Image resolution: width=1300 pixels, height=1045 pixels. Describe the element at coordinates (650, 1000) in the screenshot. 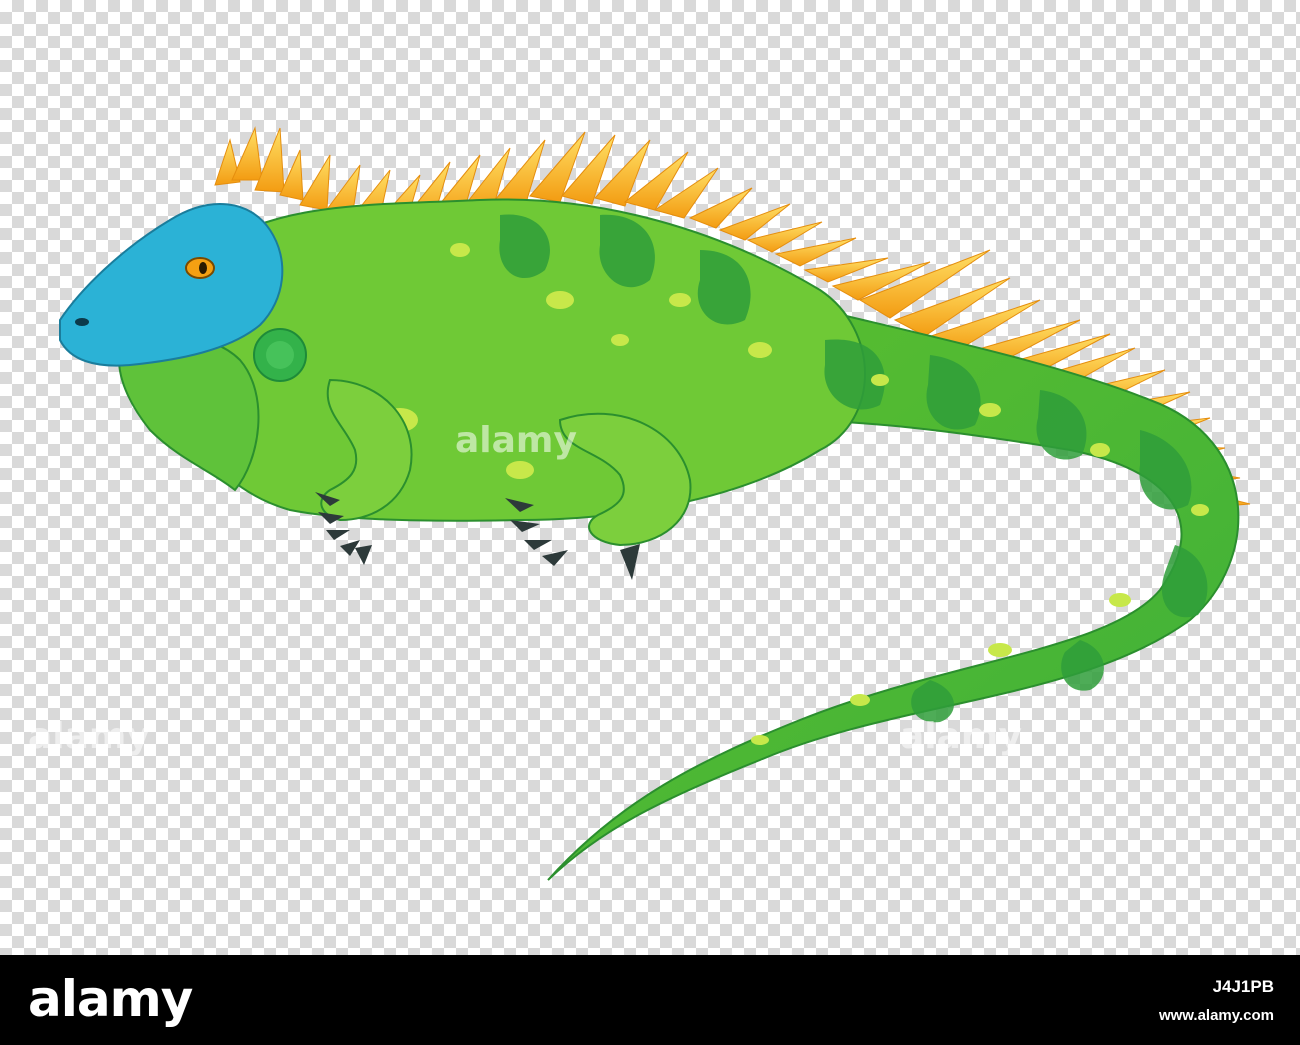

I see `footer-bar: alamy J4J1PB www.alamy.com` at that location.